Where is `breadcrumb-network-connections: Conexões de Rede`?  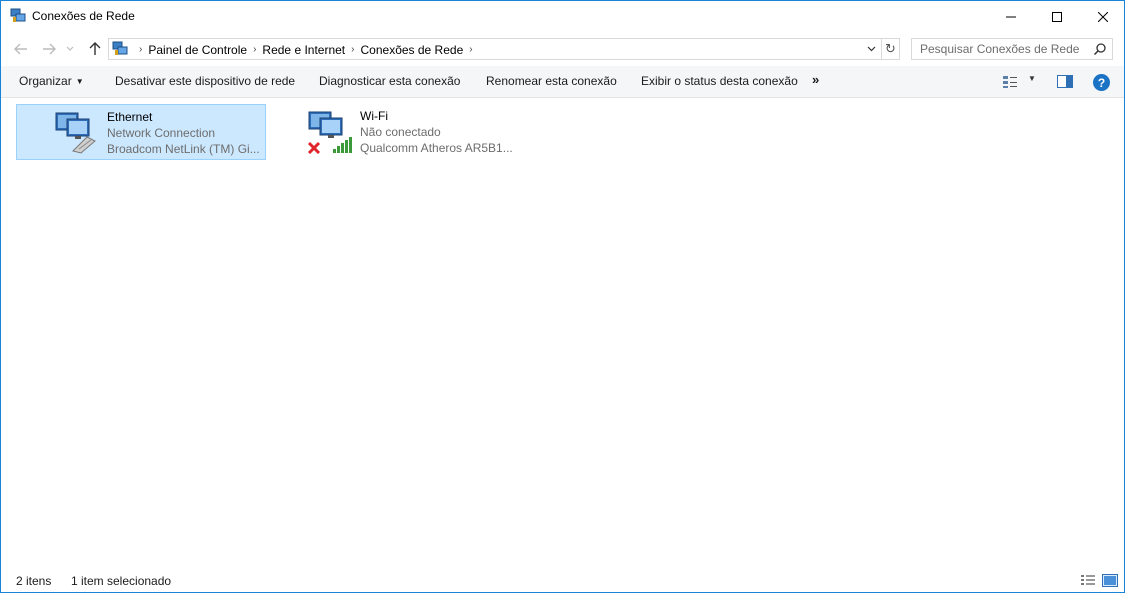 breadcrumb-network-connections: Conexões de Rede is located at coordinates (412, 50).